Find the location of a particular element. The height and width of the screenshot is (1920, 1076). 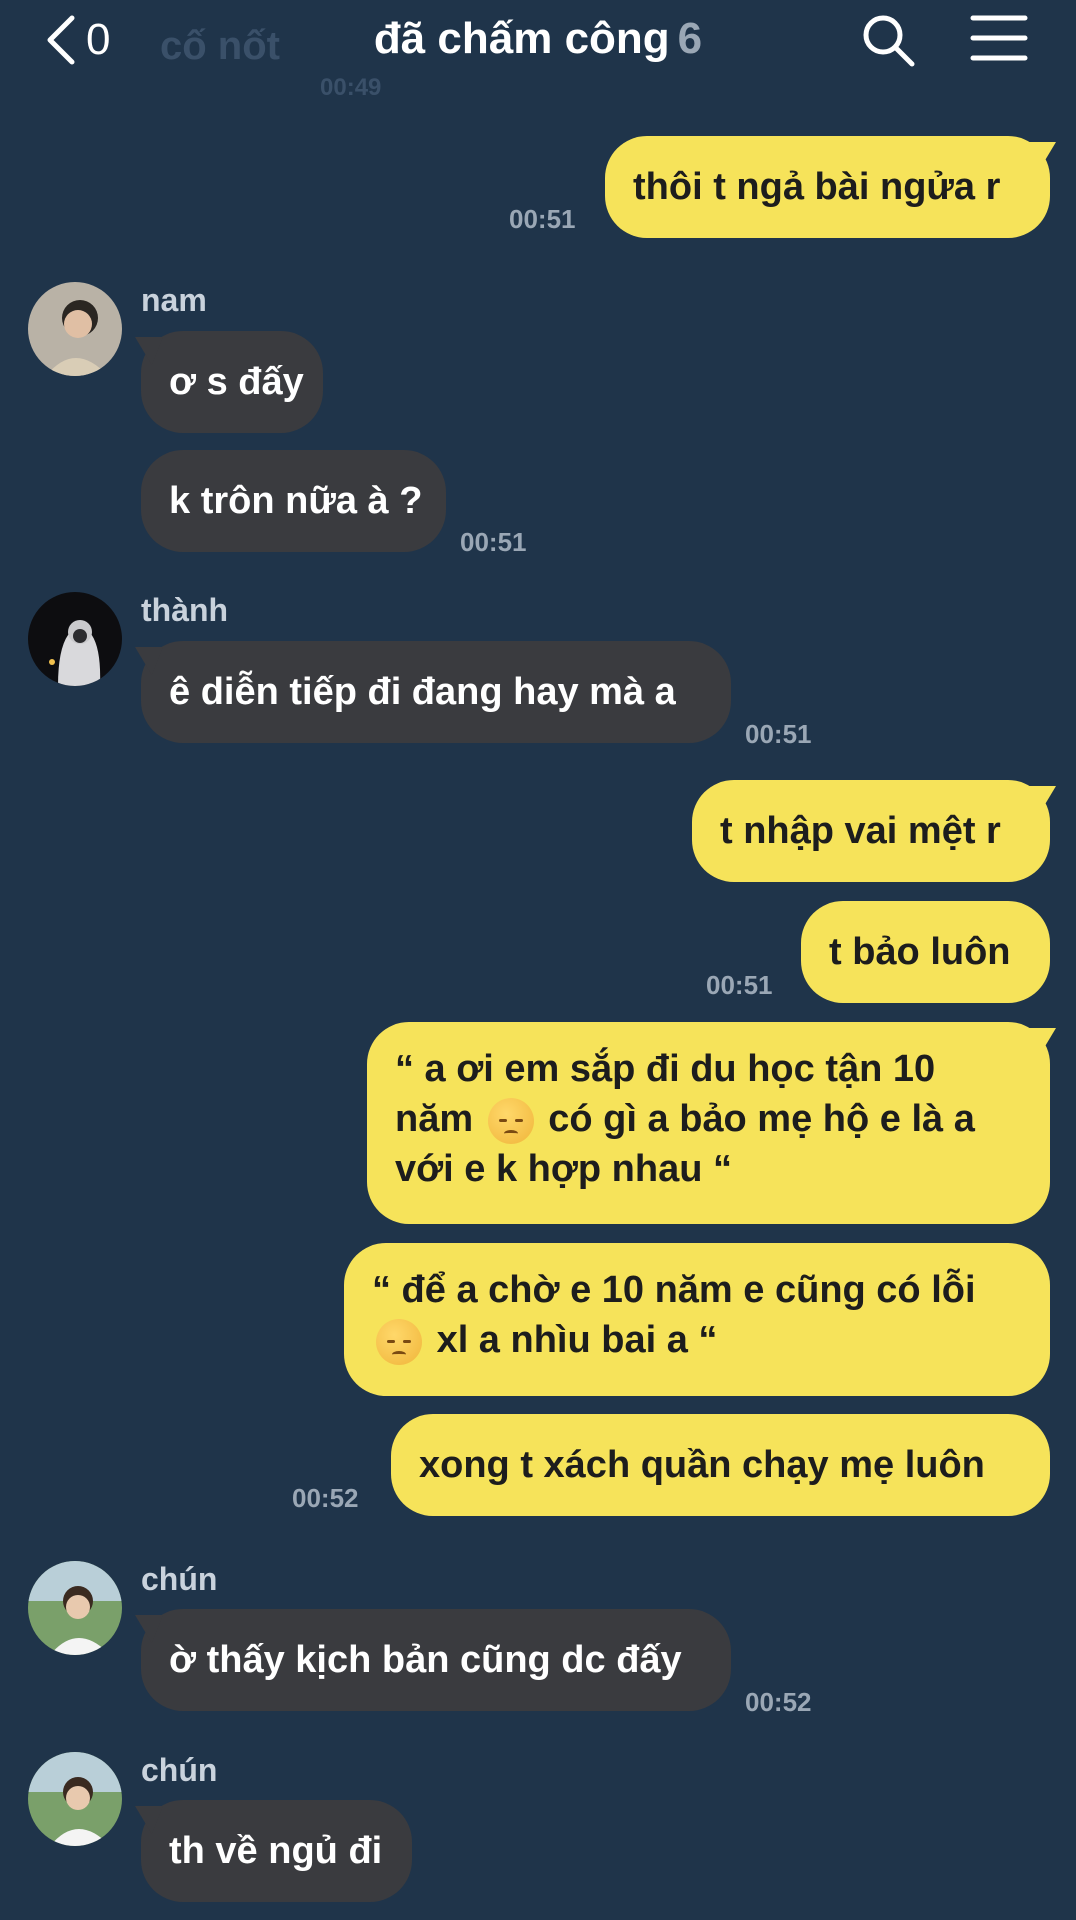

message-text: k trôn nữa à ? is located at coordinates (296, 501).